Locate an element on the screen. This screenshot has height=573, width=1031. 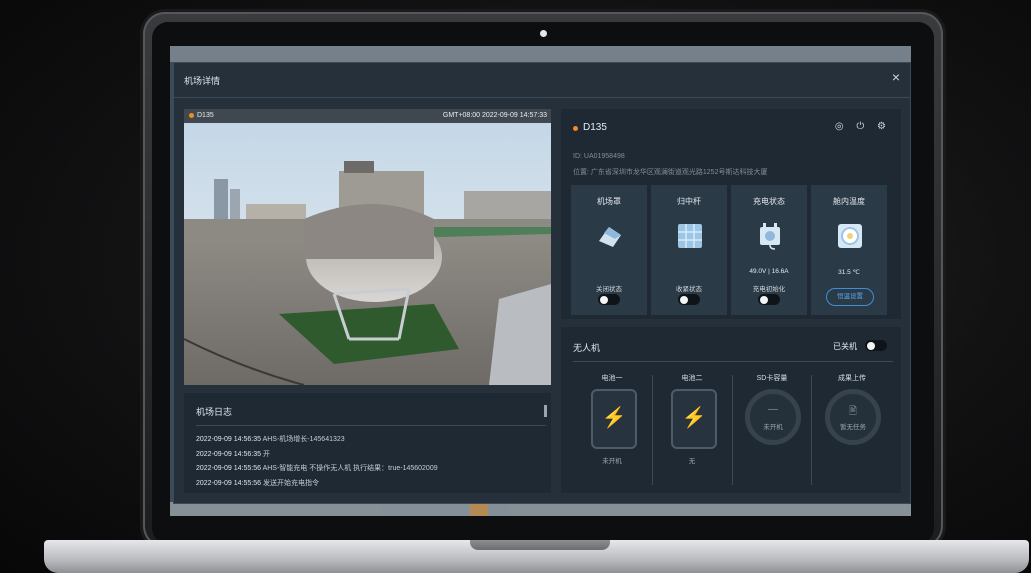
log-entry: 2022-09-09 14:56:35 AHS-机场增长-145641323 is located at coordinates (317, 440).